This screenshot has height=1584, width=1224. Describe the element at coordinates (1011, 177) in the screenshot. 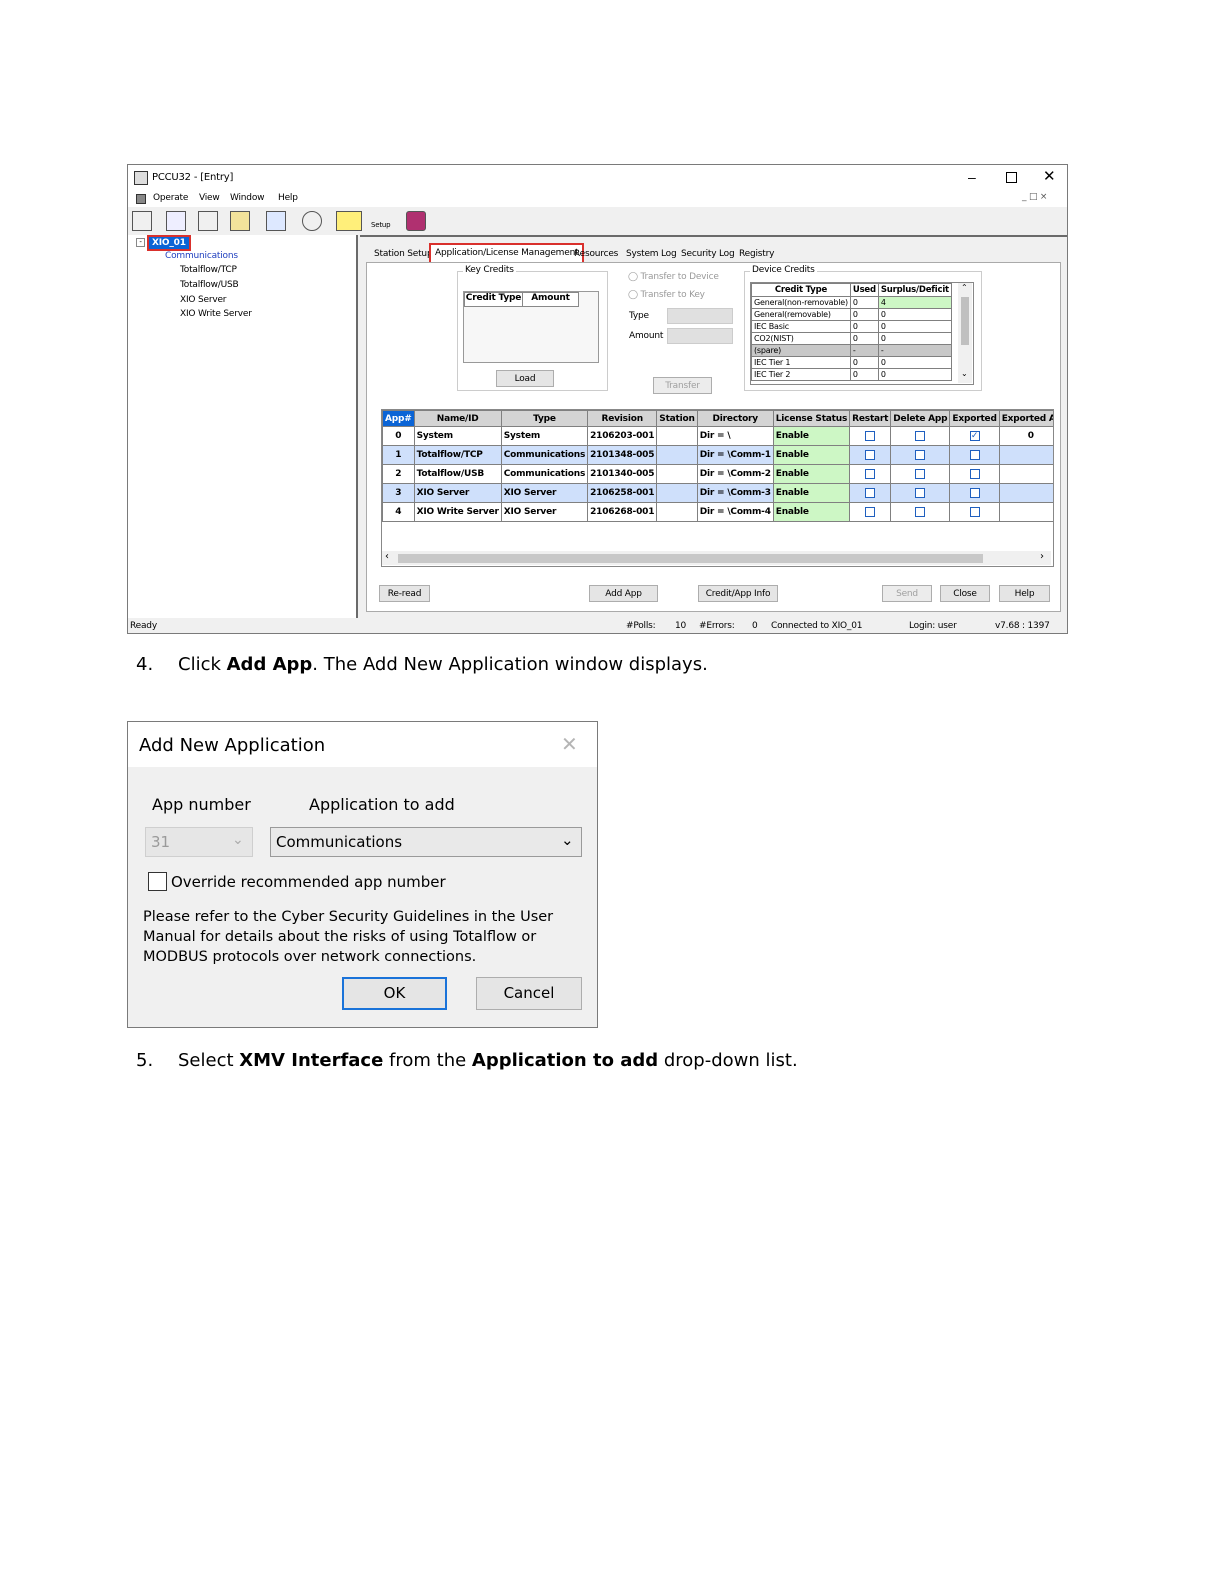

I see `maximize-icon` at that location.